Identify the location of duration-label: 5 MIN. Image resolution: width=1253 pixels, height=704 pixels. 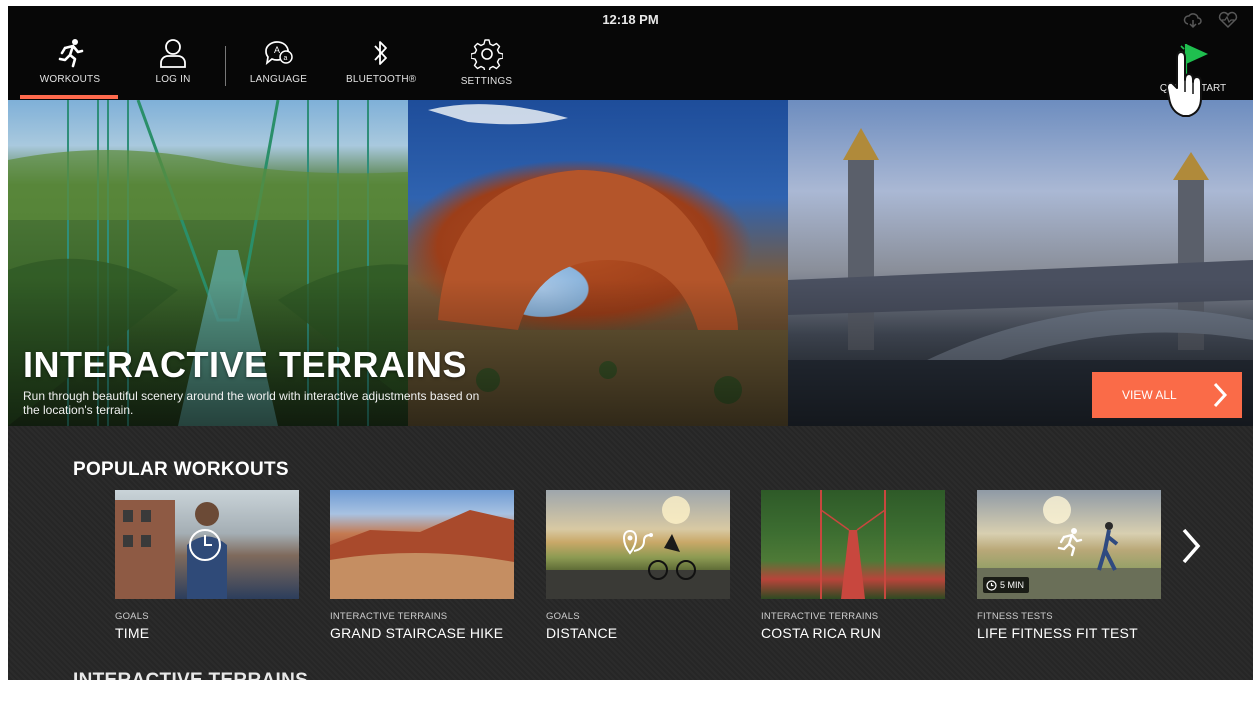
(1012, 585).